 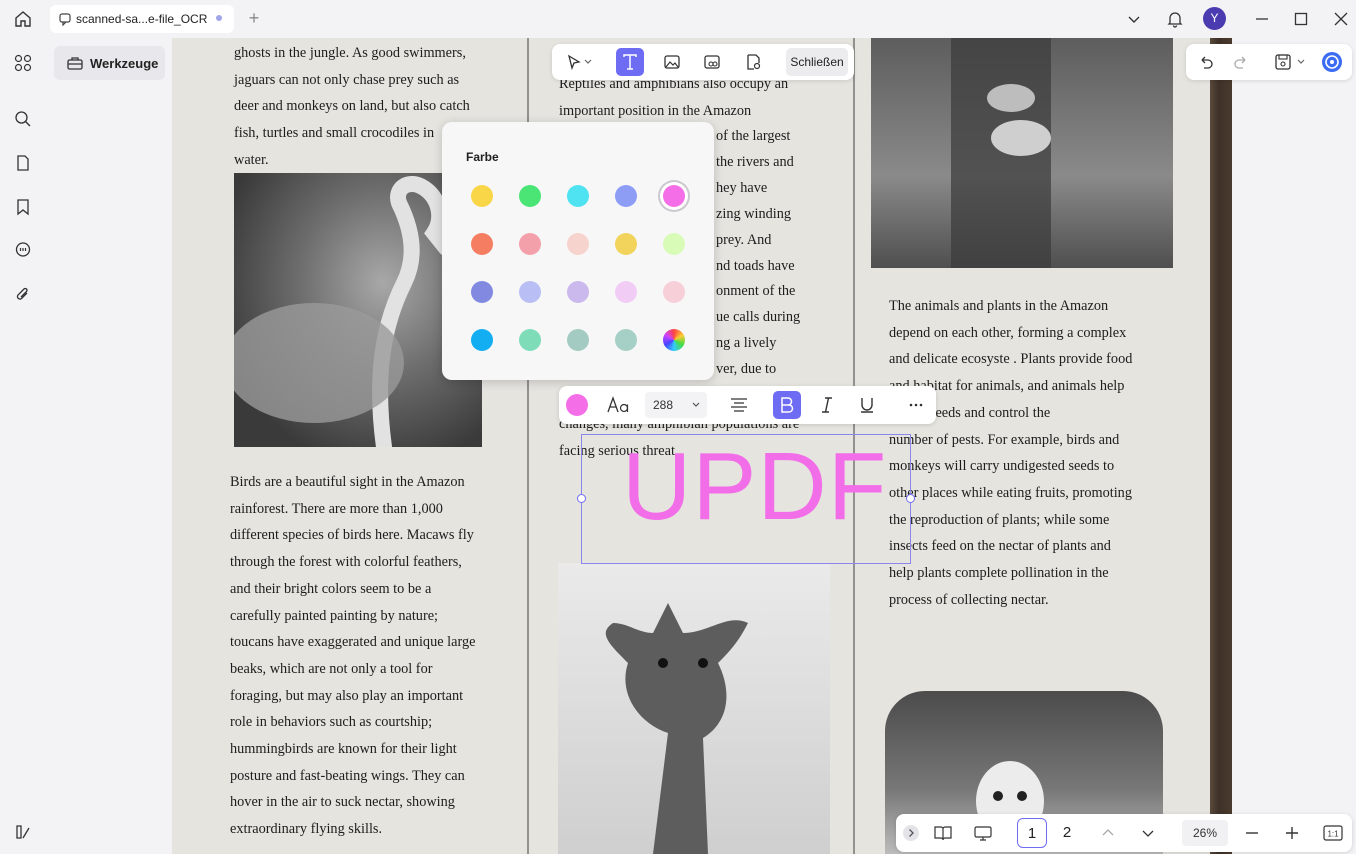 I want to click on bell-icon, so click(x=1175, y=19).